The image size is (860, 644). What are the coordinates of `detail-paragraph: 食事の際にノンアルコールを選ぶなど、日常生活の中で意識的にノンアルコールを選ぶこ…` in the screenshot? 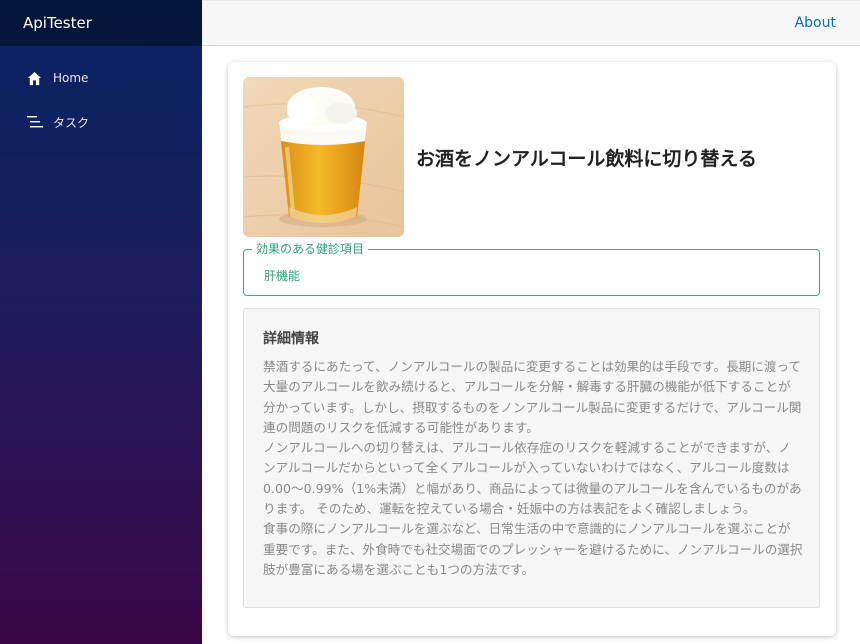 It's located at (533, 549).